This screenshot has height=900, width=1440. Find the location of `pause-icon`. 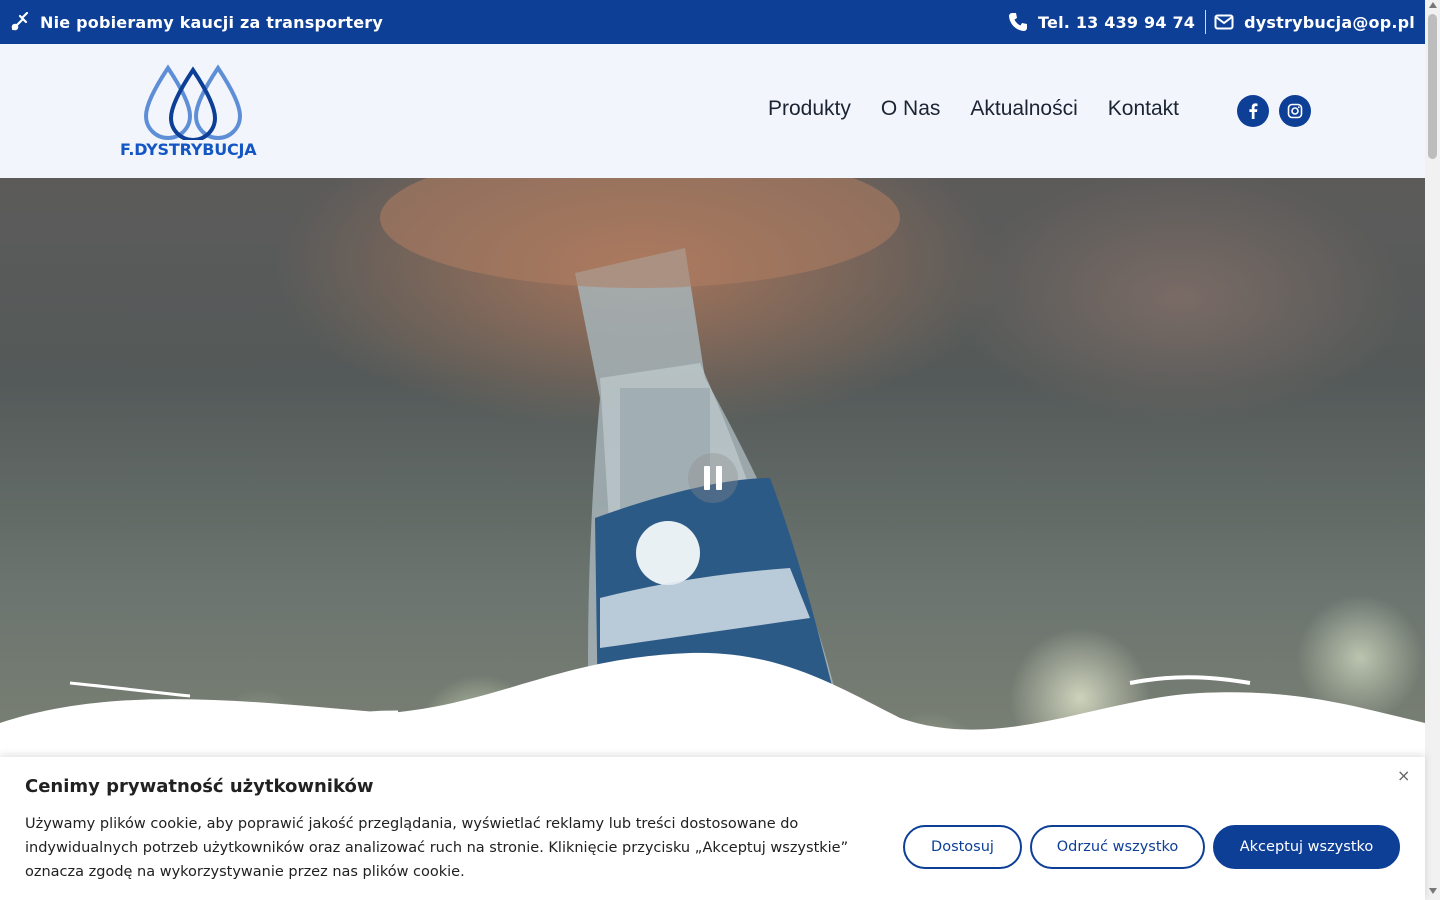

pause-icon is located at coordinates (707, 478).